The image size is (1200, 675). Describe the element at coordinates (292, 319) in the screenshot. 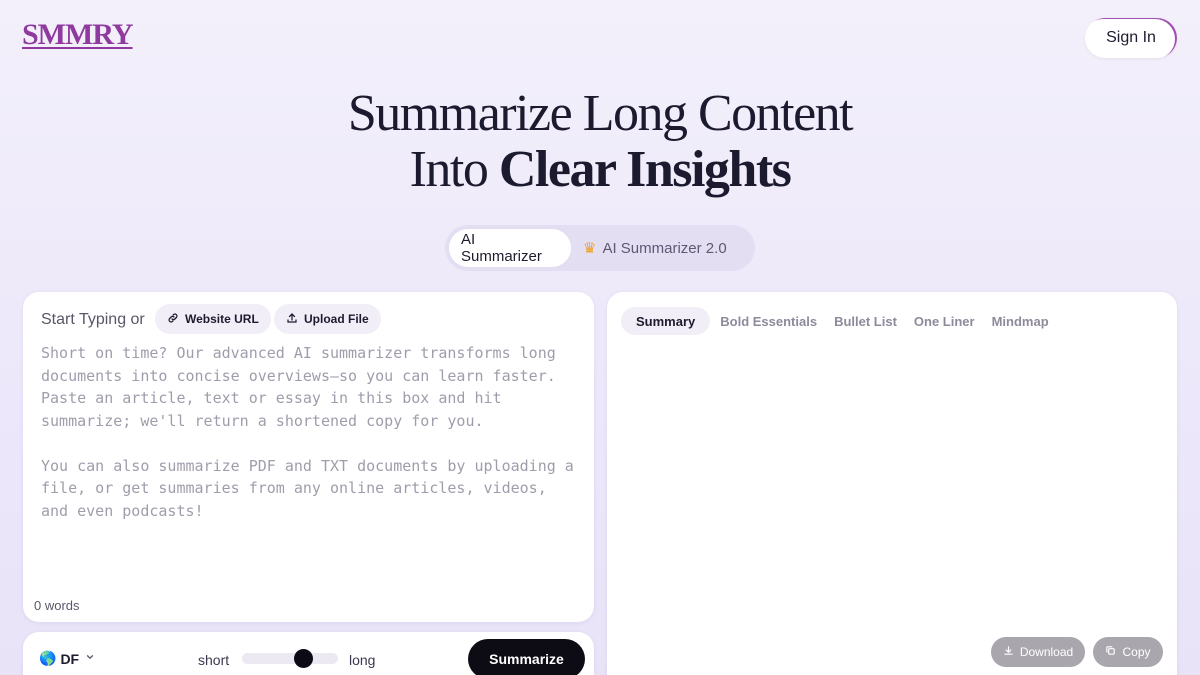

I see `upload-icon` at that location.